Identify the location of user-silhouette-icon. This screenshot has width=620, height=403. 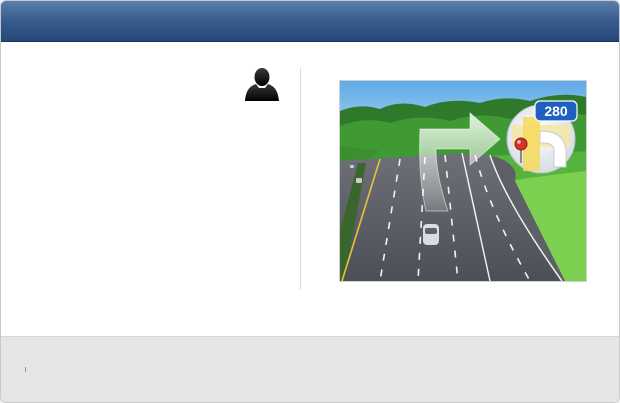
(262, 84).